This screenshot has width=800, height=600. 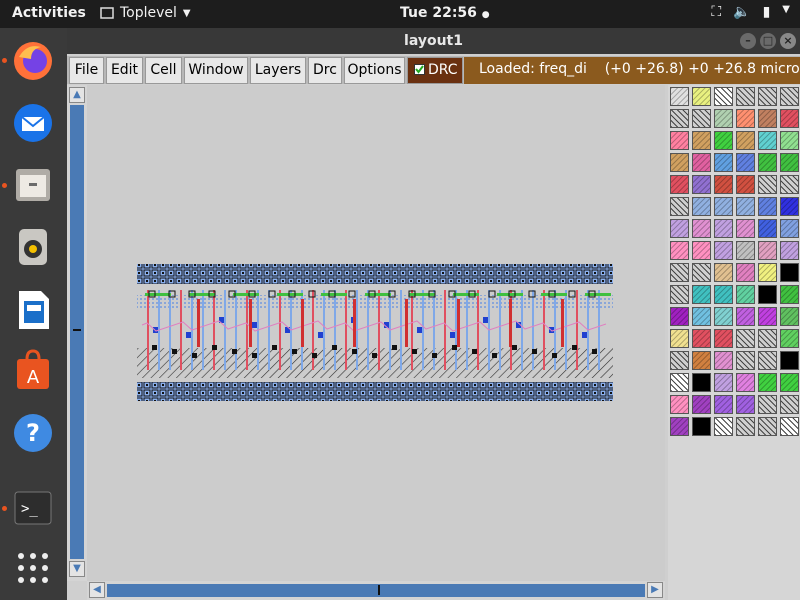 I want to click on chevron-down-icon: ▼, so click(x=786, y=12).